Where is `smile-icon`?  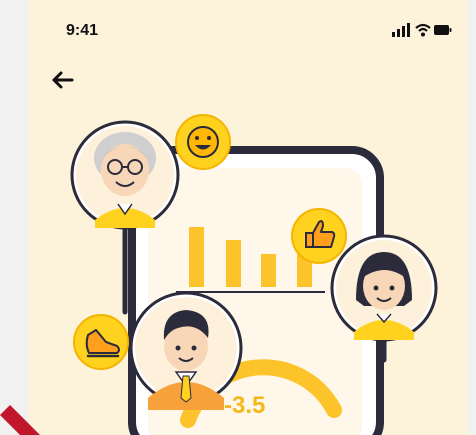
smile-icon is located at coordinates (203, 142).